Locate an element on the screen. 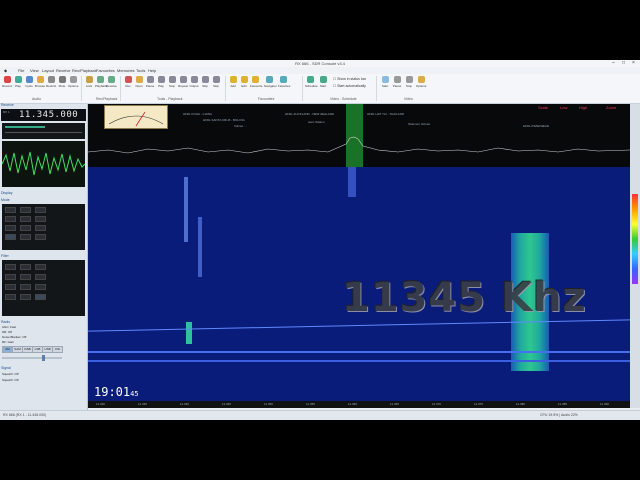  minimize-button: – is located at coordinates (613, 63).